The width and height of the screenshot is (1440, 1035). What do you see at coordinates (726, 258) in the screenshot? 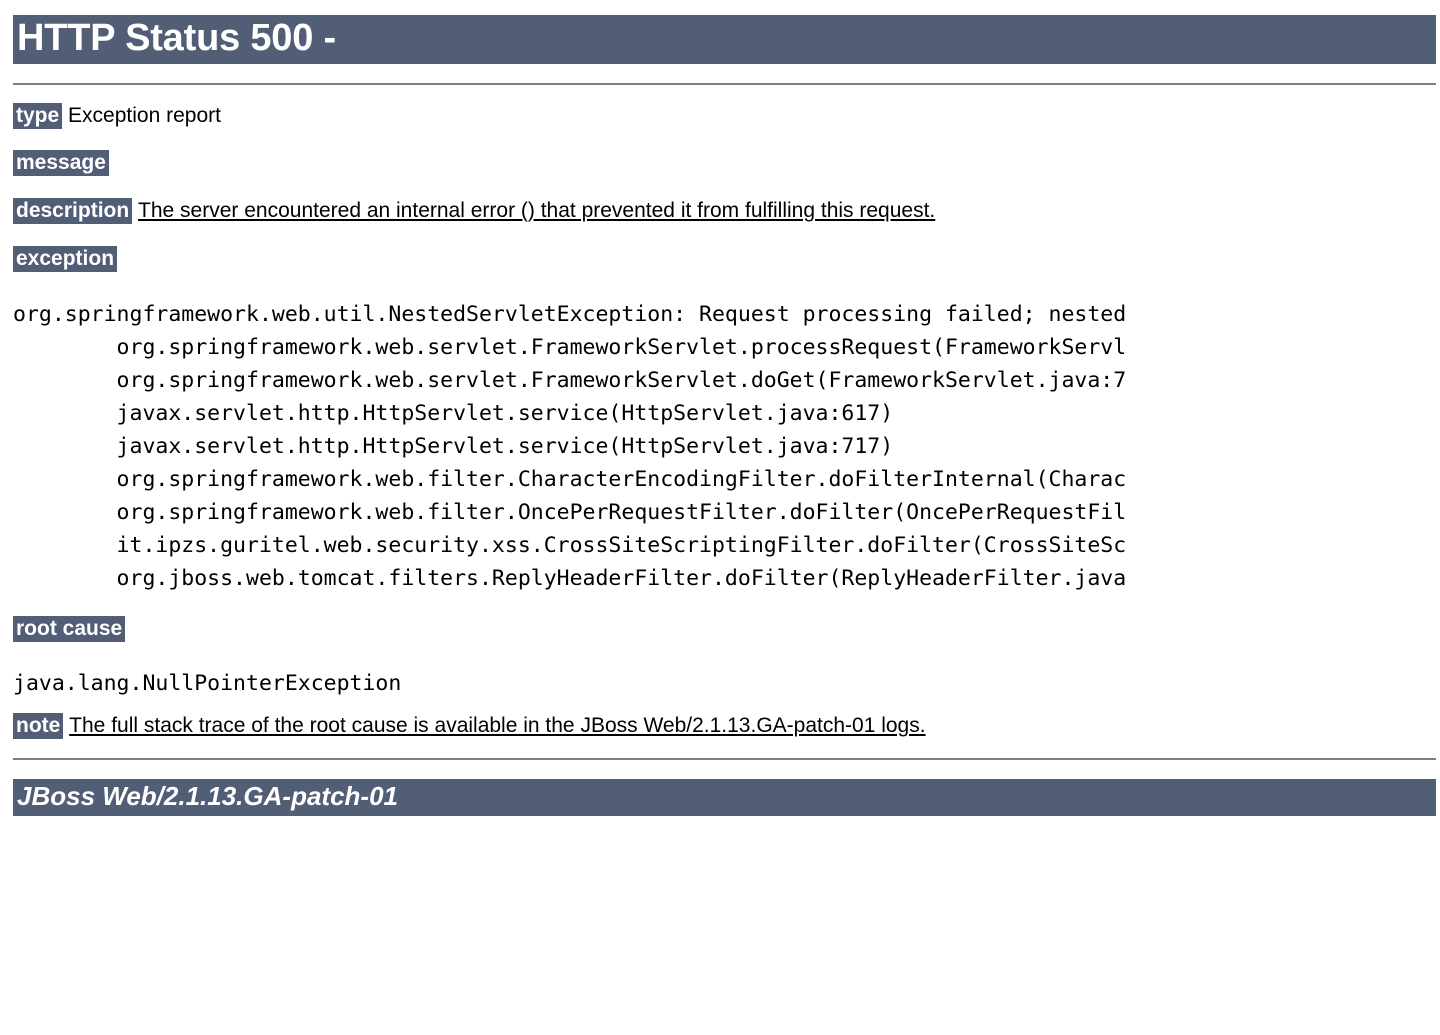
I see `field-exception: exception` at bounding box center [726, 258].